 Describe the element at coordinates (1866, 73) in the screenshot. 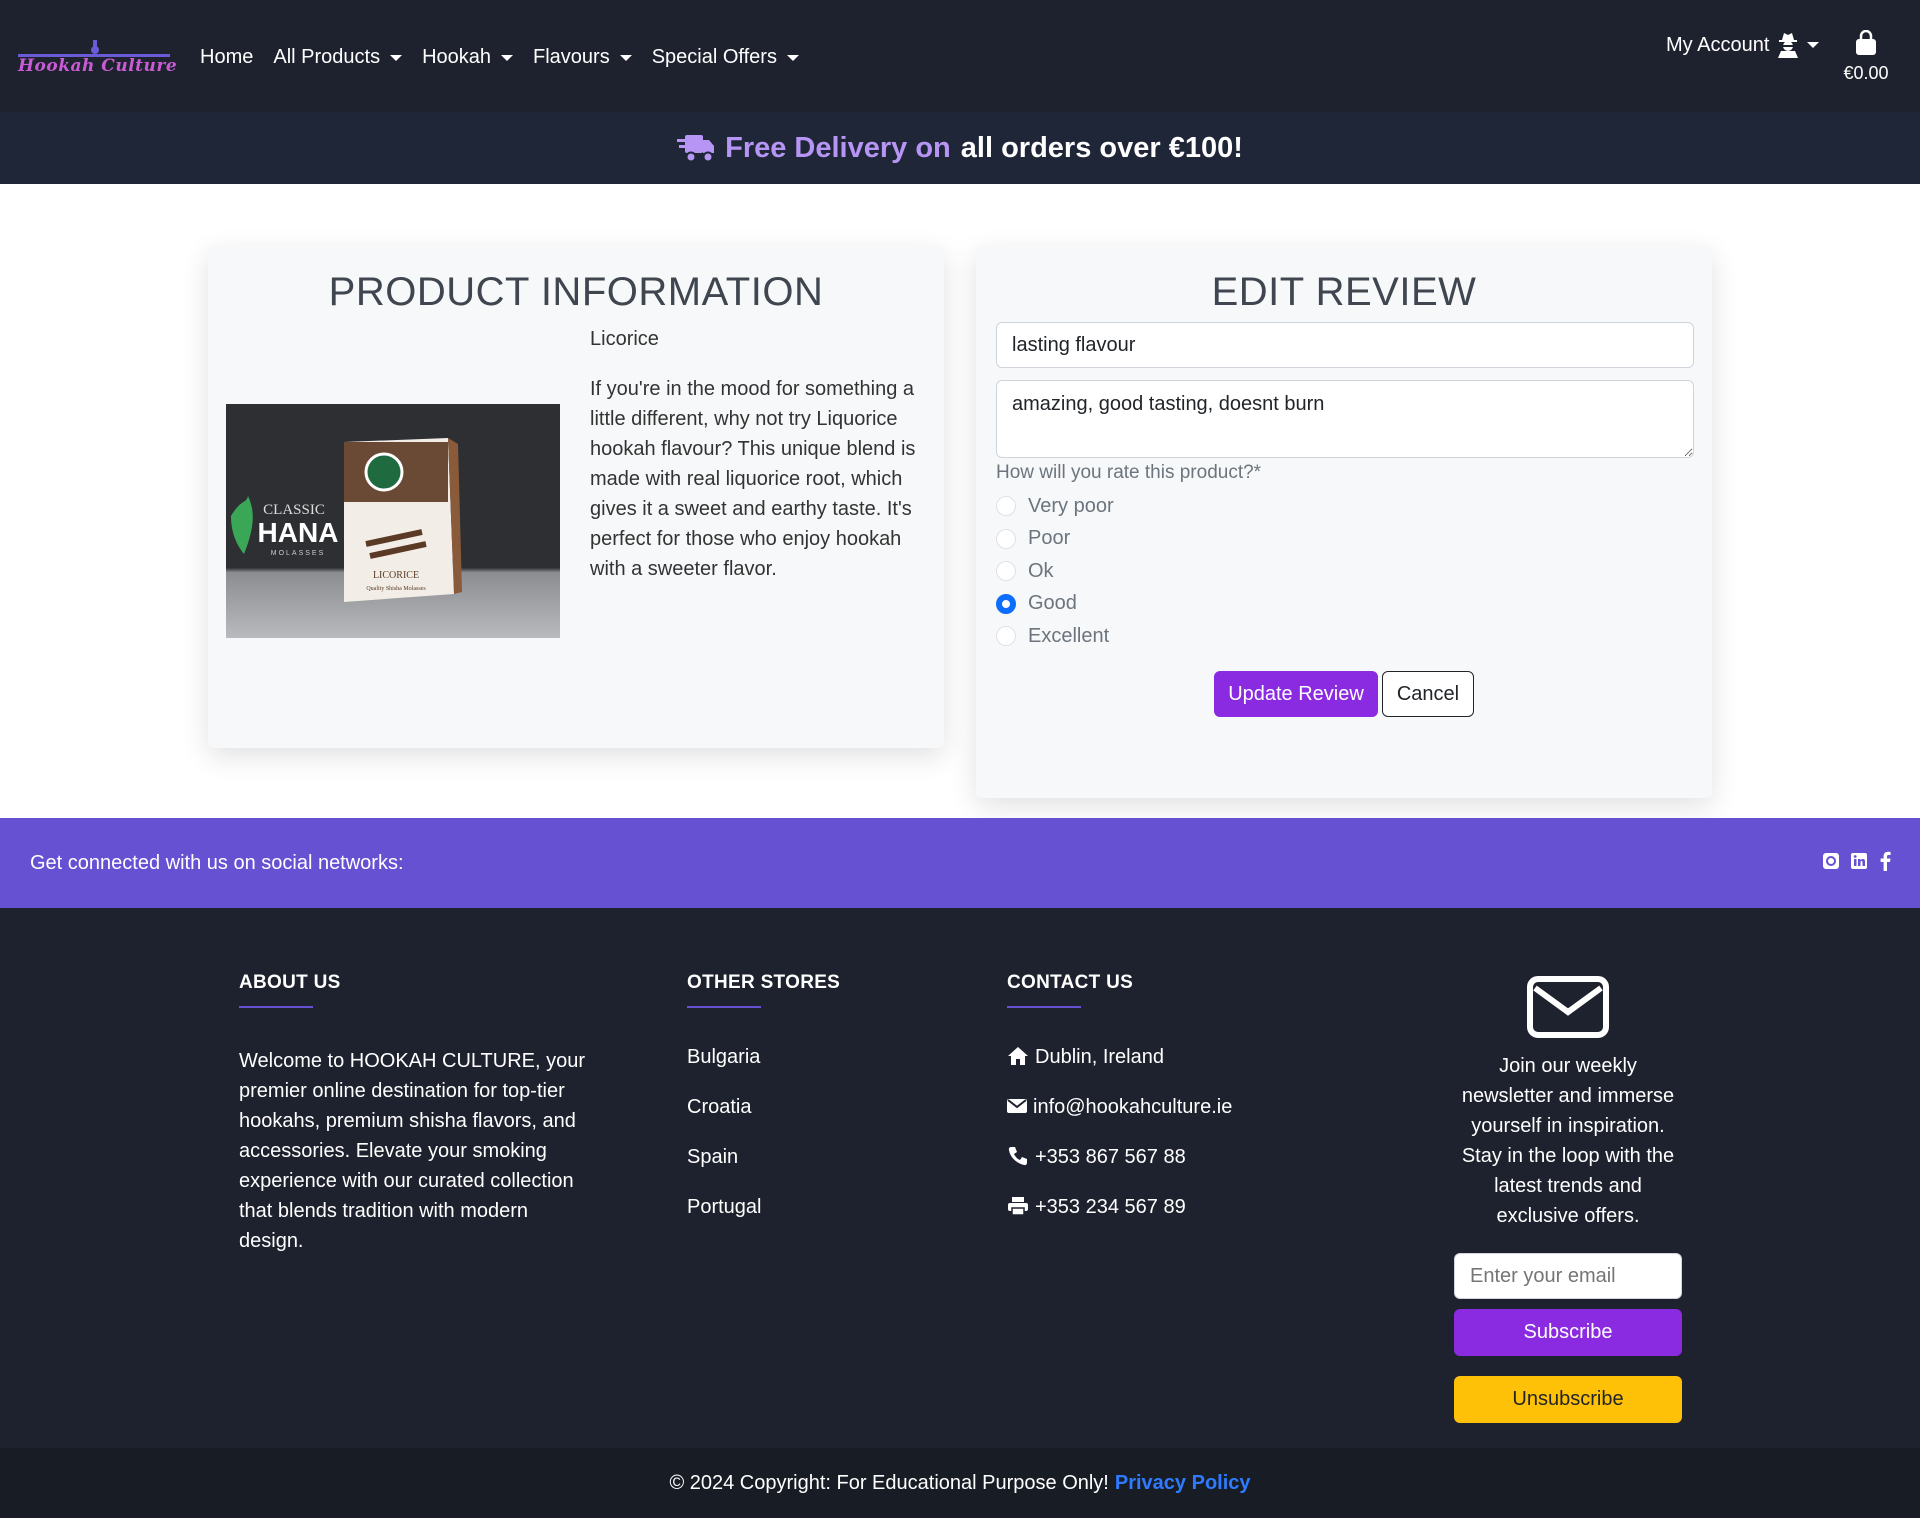

I see `cart-total: €0.00` at that location.